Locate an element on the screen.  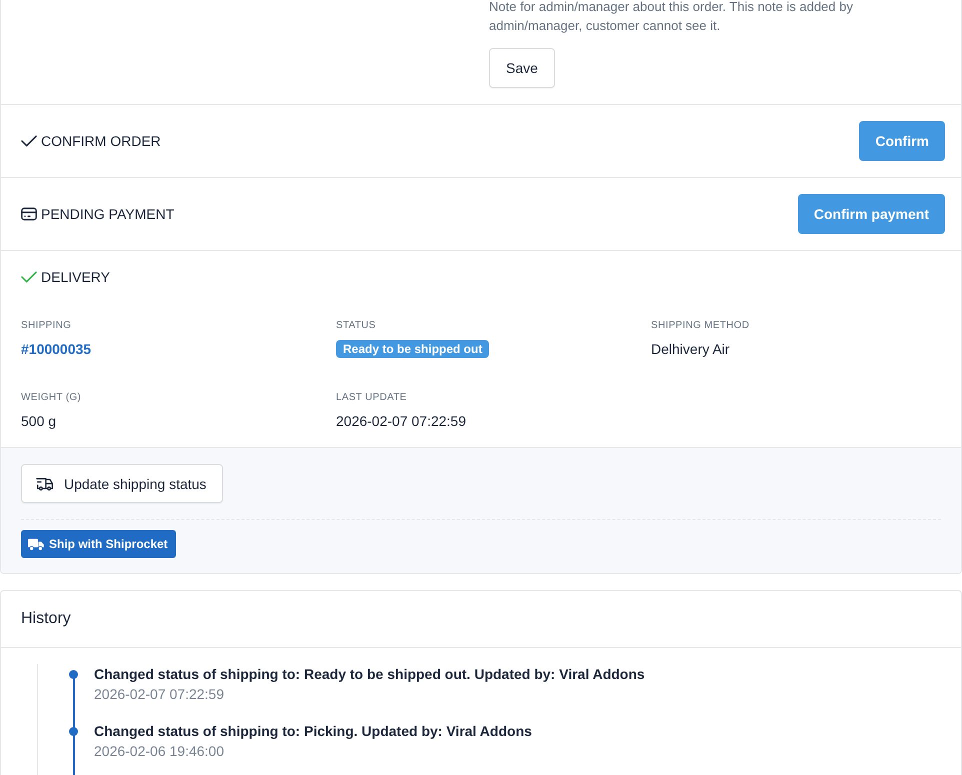
confirm-button: Confirm payment is located at coordinates (871, 214).